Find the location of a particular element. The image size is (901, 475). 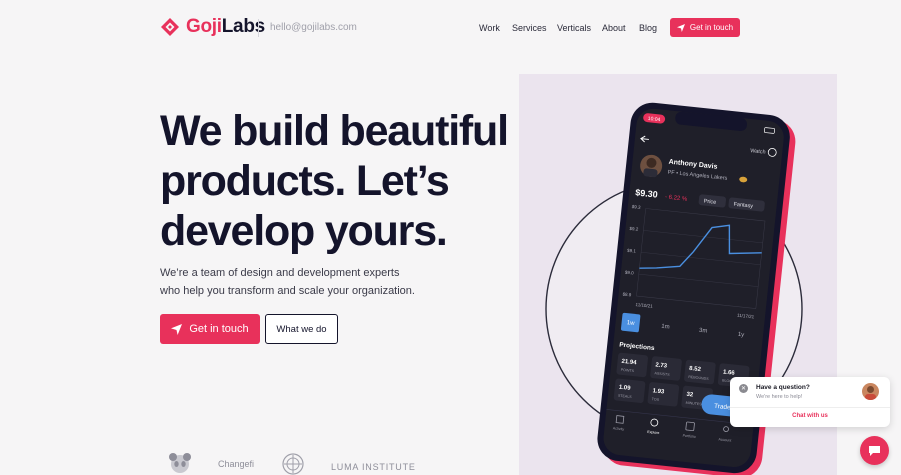

range-tab-1m: 1m is located at coordinates (665, 327).